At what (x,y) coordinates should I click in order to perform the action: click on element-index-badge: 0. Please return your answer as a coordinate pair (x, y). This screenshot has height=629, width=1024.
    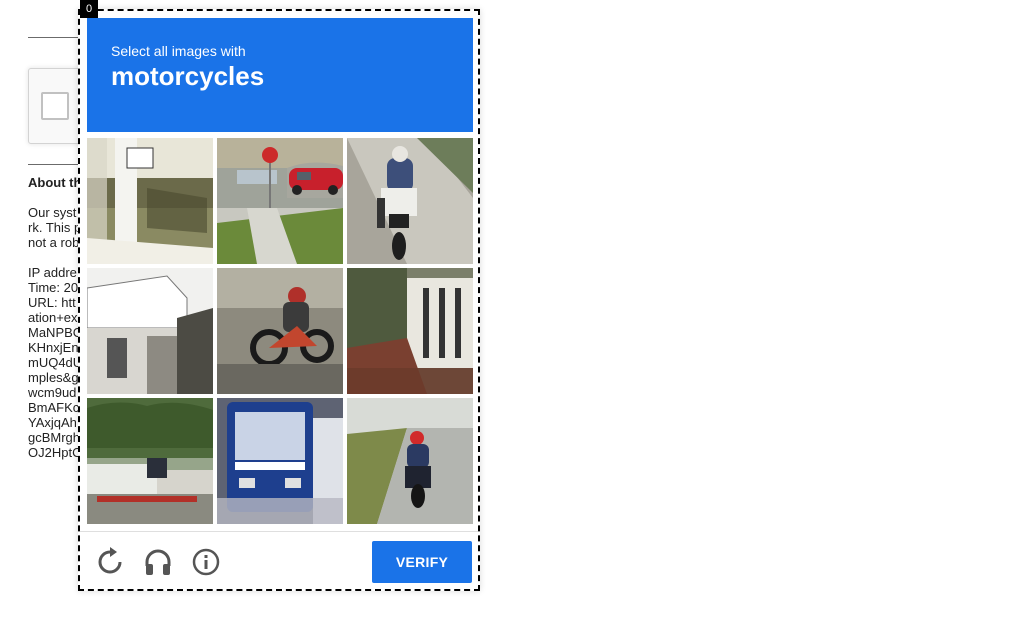
    Looking at the image, I should click on (89, 9).